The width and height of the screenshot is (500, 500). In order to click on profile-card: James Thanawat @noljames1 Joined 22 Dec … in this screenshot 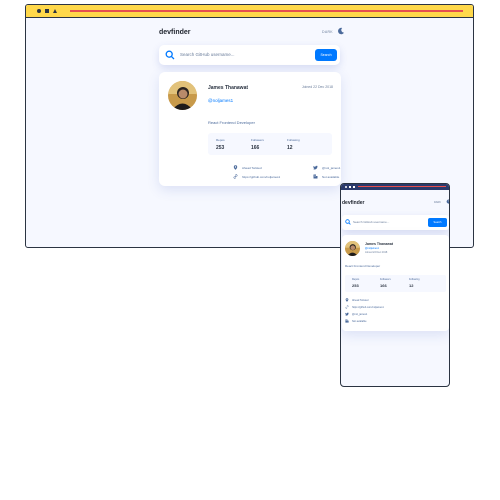, I will do `click(395, 283)`.